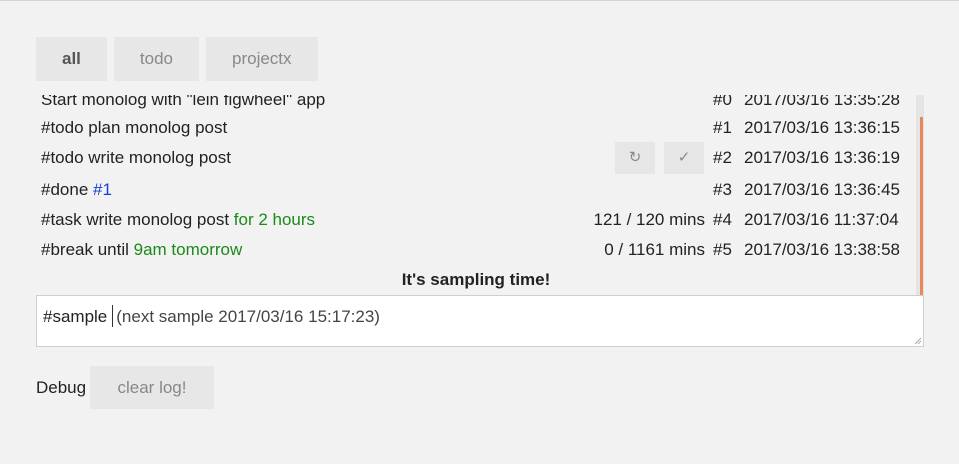 The width and height of the screenshot is (959, 464). Describe the element at coordinates (87, 249) in the screenshot. I see `log-entry-segment: #break until` at that location.